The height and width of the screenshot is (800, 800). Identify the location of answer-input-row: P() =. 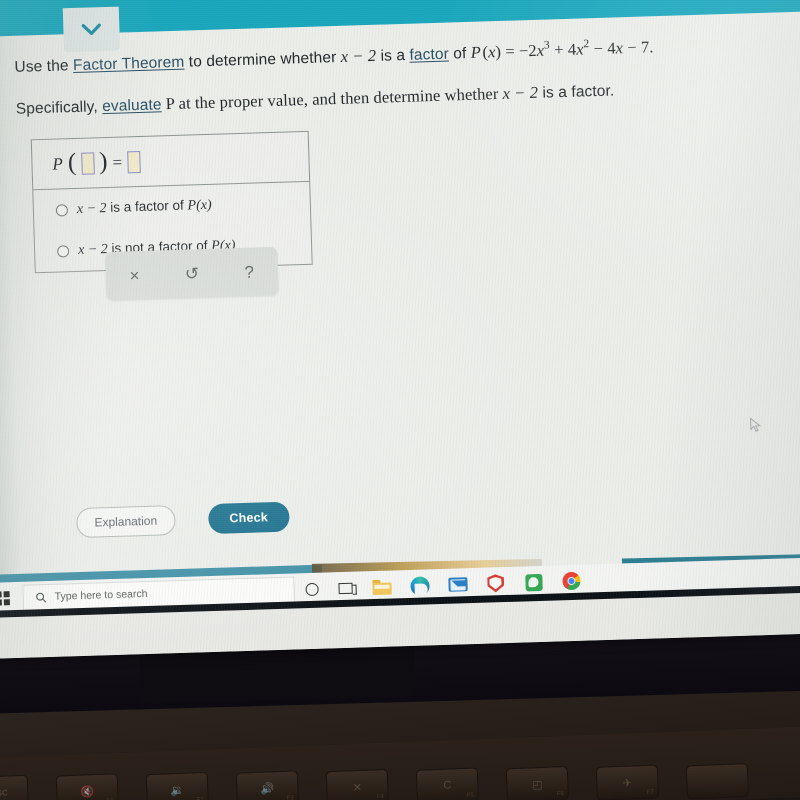
(170, 161).